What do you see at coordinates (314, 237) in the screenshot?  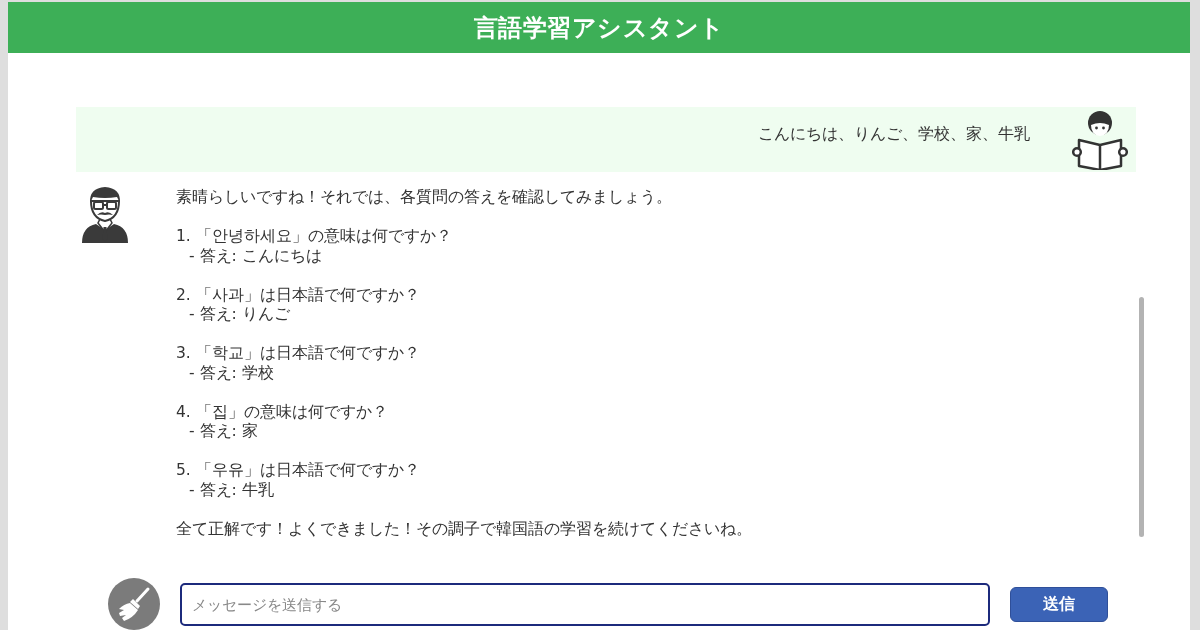 I see `question-text: 1. 「안녕하세요」の意味は何ですか？` at bounding box center [314, 237].